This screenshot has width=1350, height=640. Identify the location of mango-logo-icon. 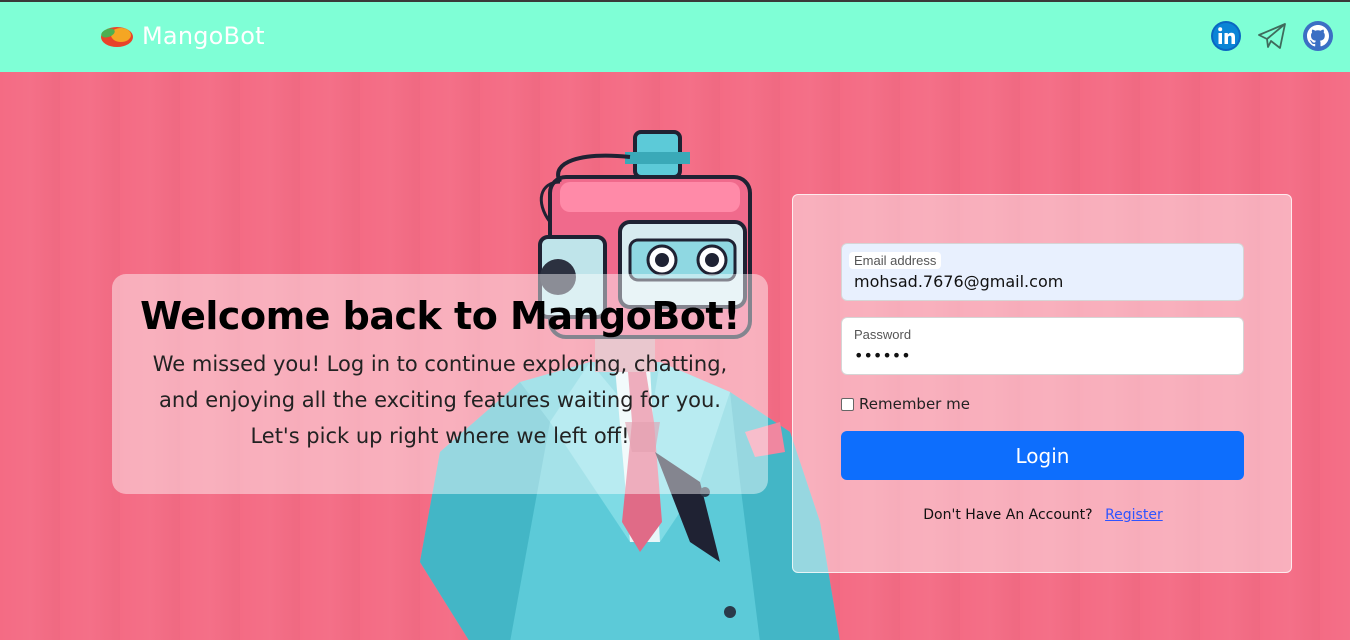
(117, 37).